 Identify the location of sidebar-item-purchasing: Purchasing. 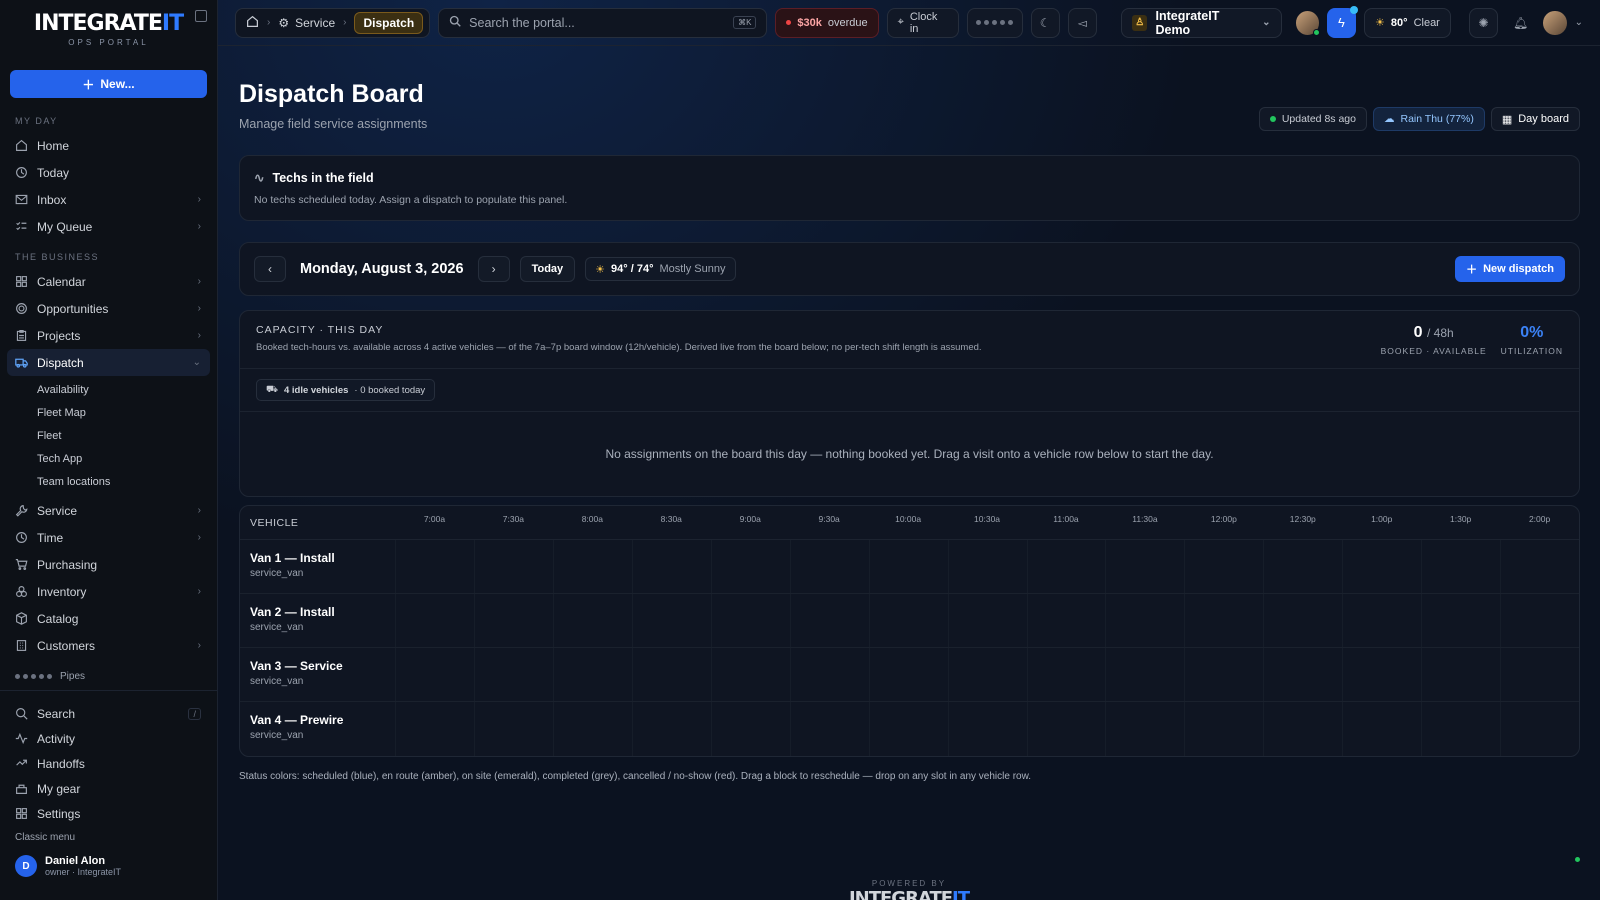
(108, 564).